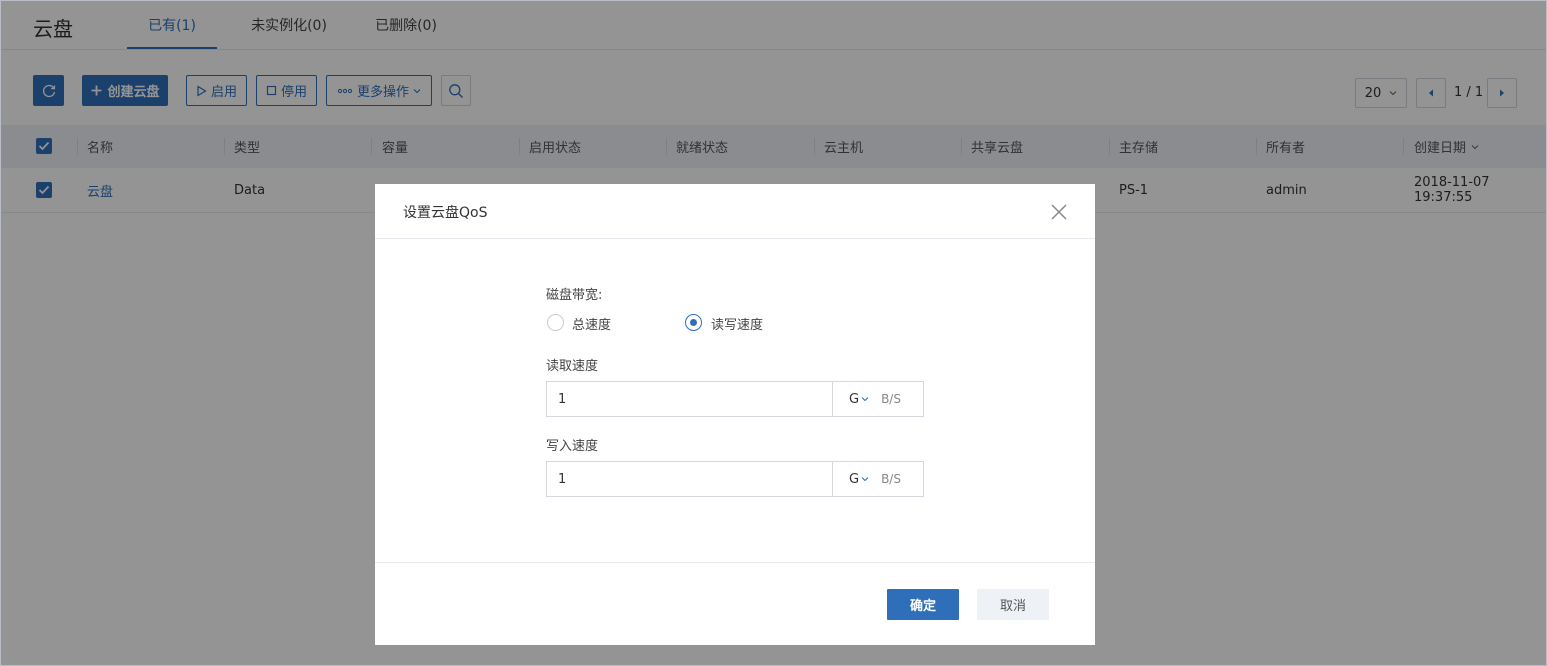  I want to click on read-unit-select: G, so click(859, 399).